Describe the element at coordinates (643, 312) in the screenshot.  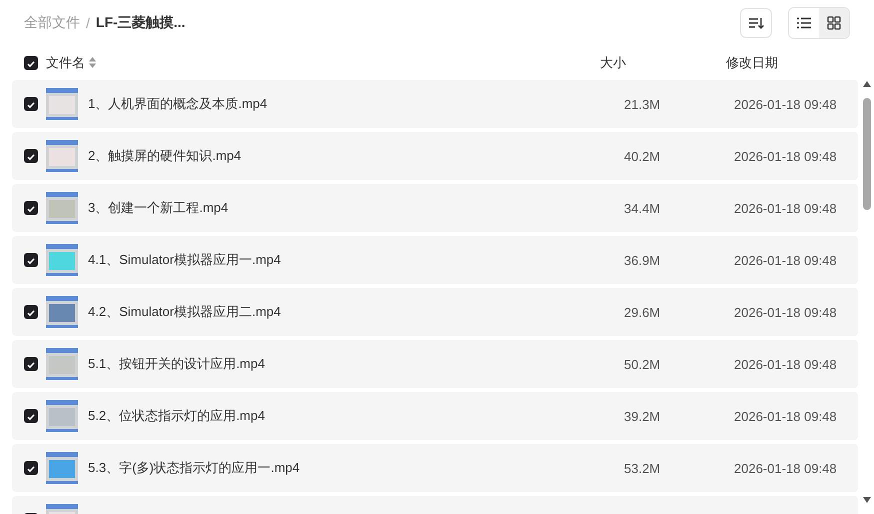
I see `file-size: 29.6M` at that location.